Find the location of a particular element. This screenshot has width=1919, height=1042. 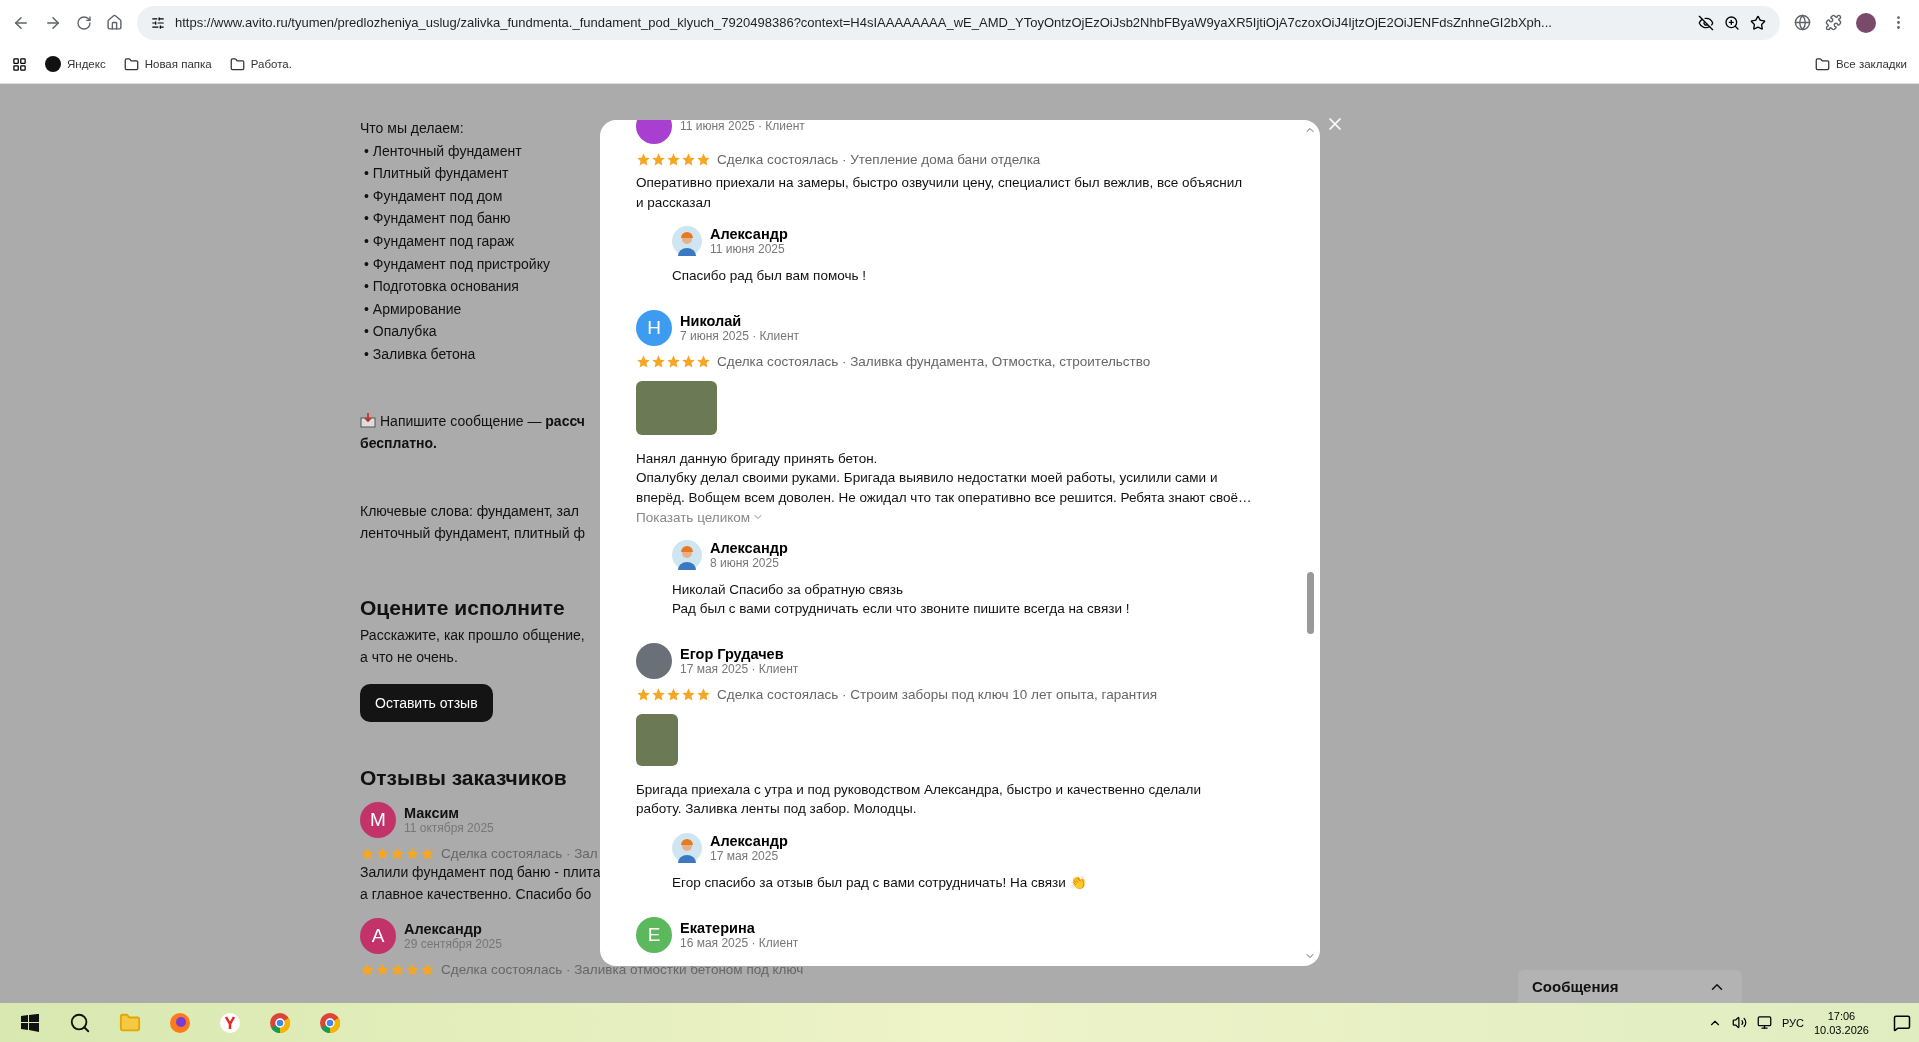

reply-date: 11 июня 2025 is located at coordinates (748, 249).